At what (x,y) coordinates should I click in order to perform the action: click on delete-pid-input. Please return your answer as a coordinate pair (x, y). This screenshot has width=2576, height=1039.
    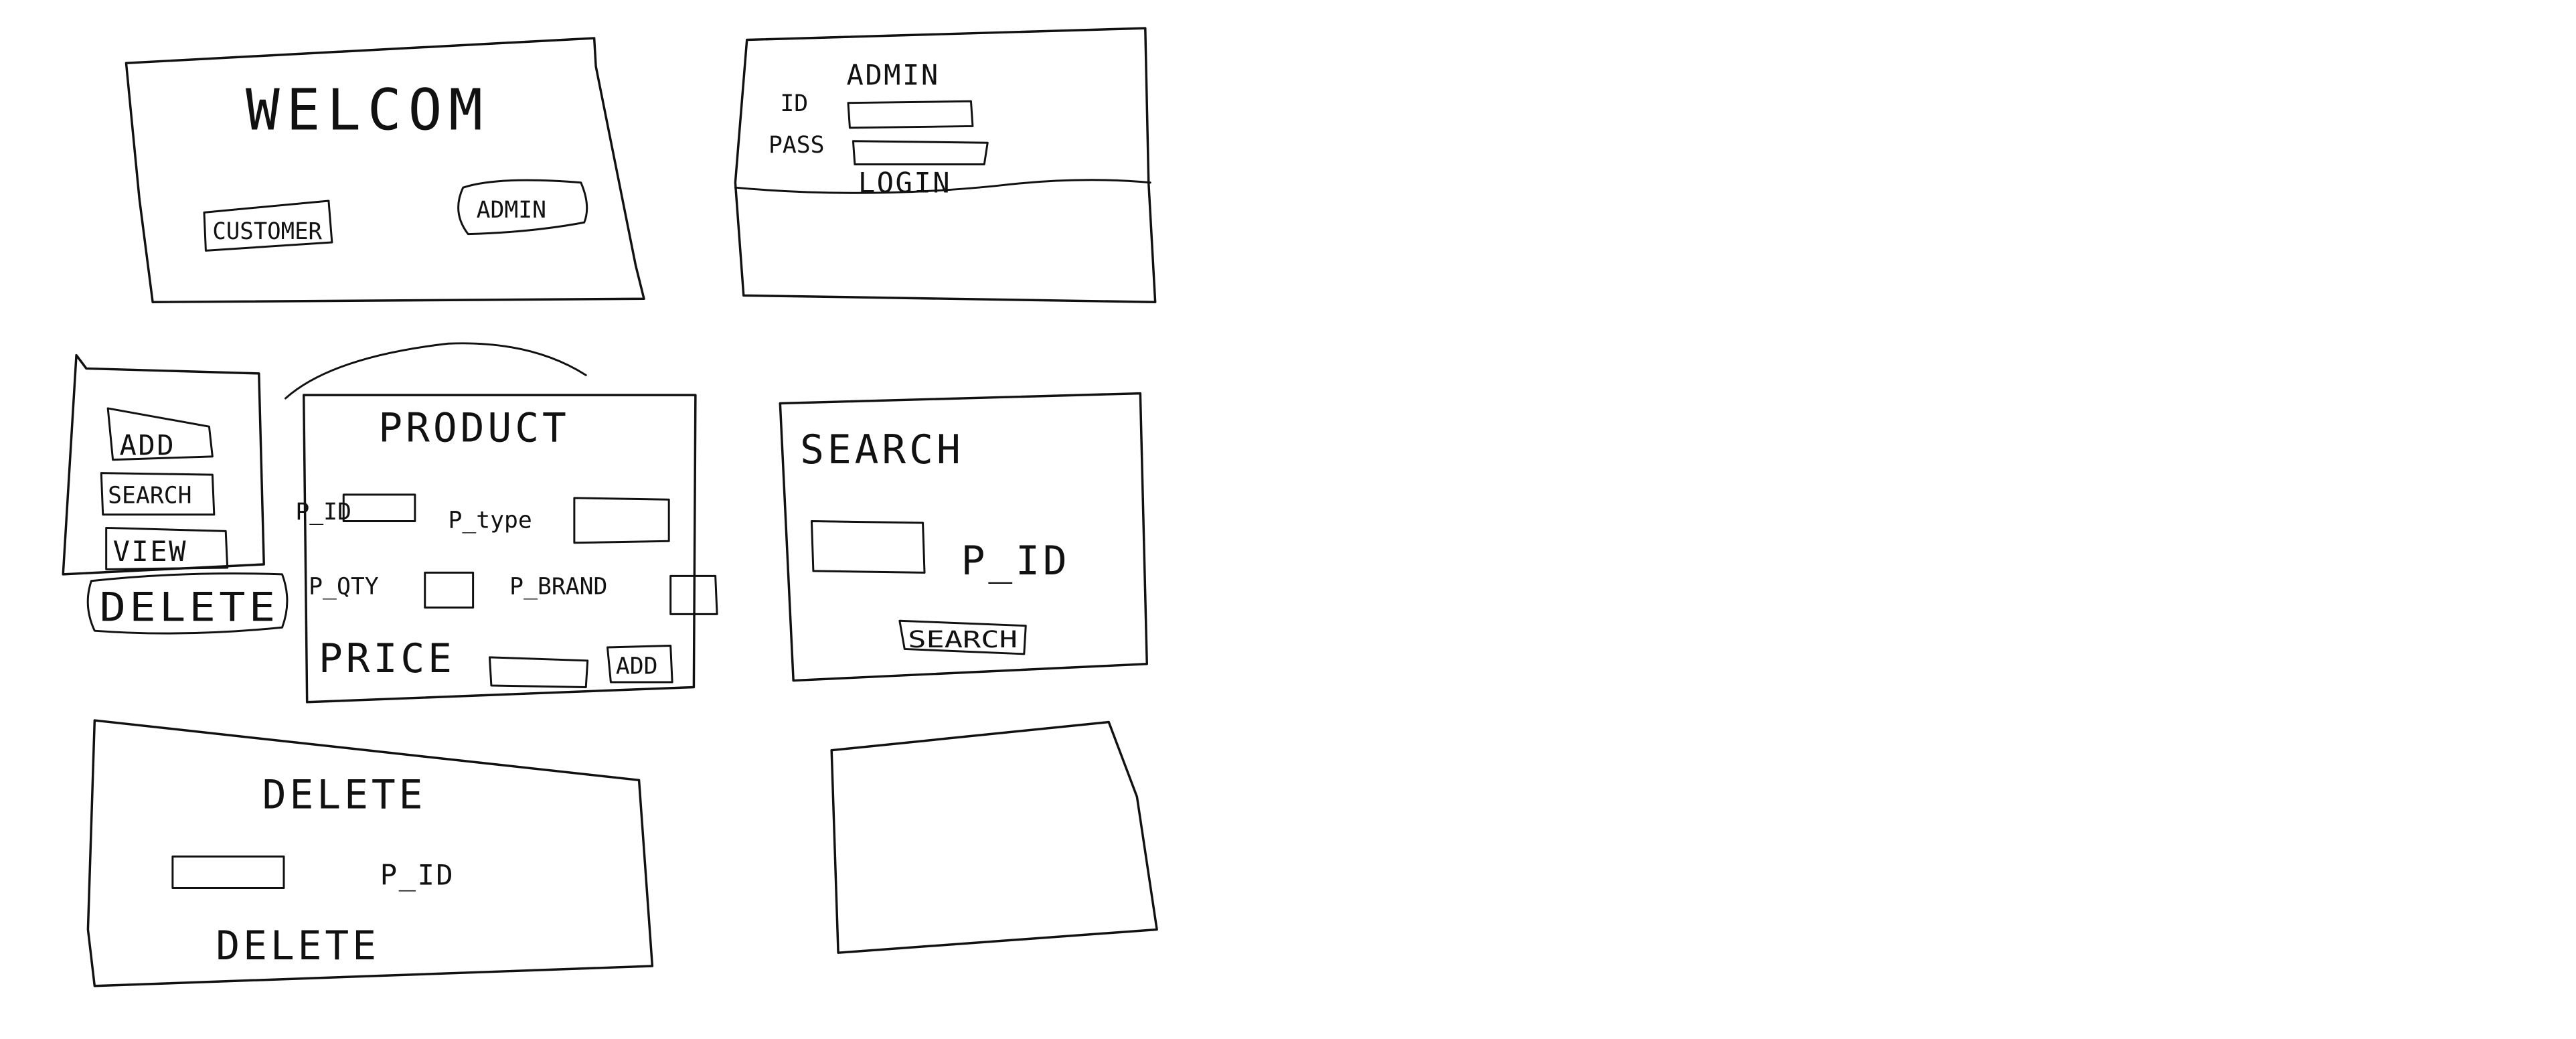
    Looking at the image, I should click on (228, 872).